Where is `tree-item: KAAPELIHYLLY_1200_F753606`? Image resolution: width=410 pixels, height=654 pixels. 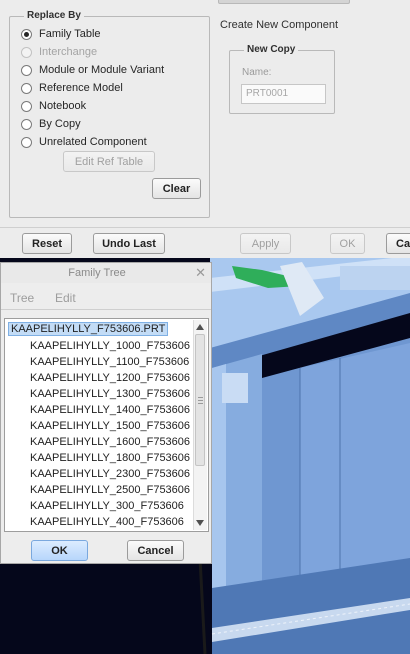 tree-item: KAAPELIHYLLY_1200_F753606 is located at coordinates (110, 378).